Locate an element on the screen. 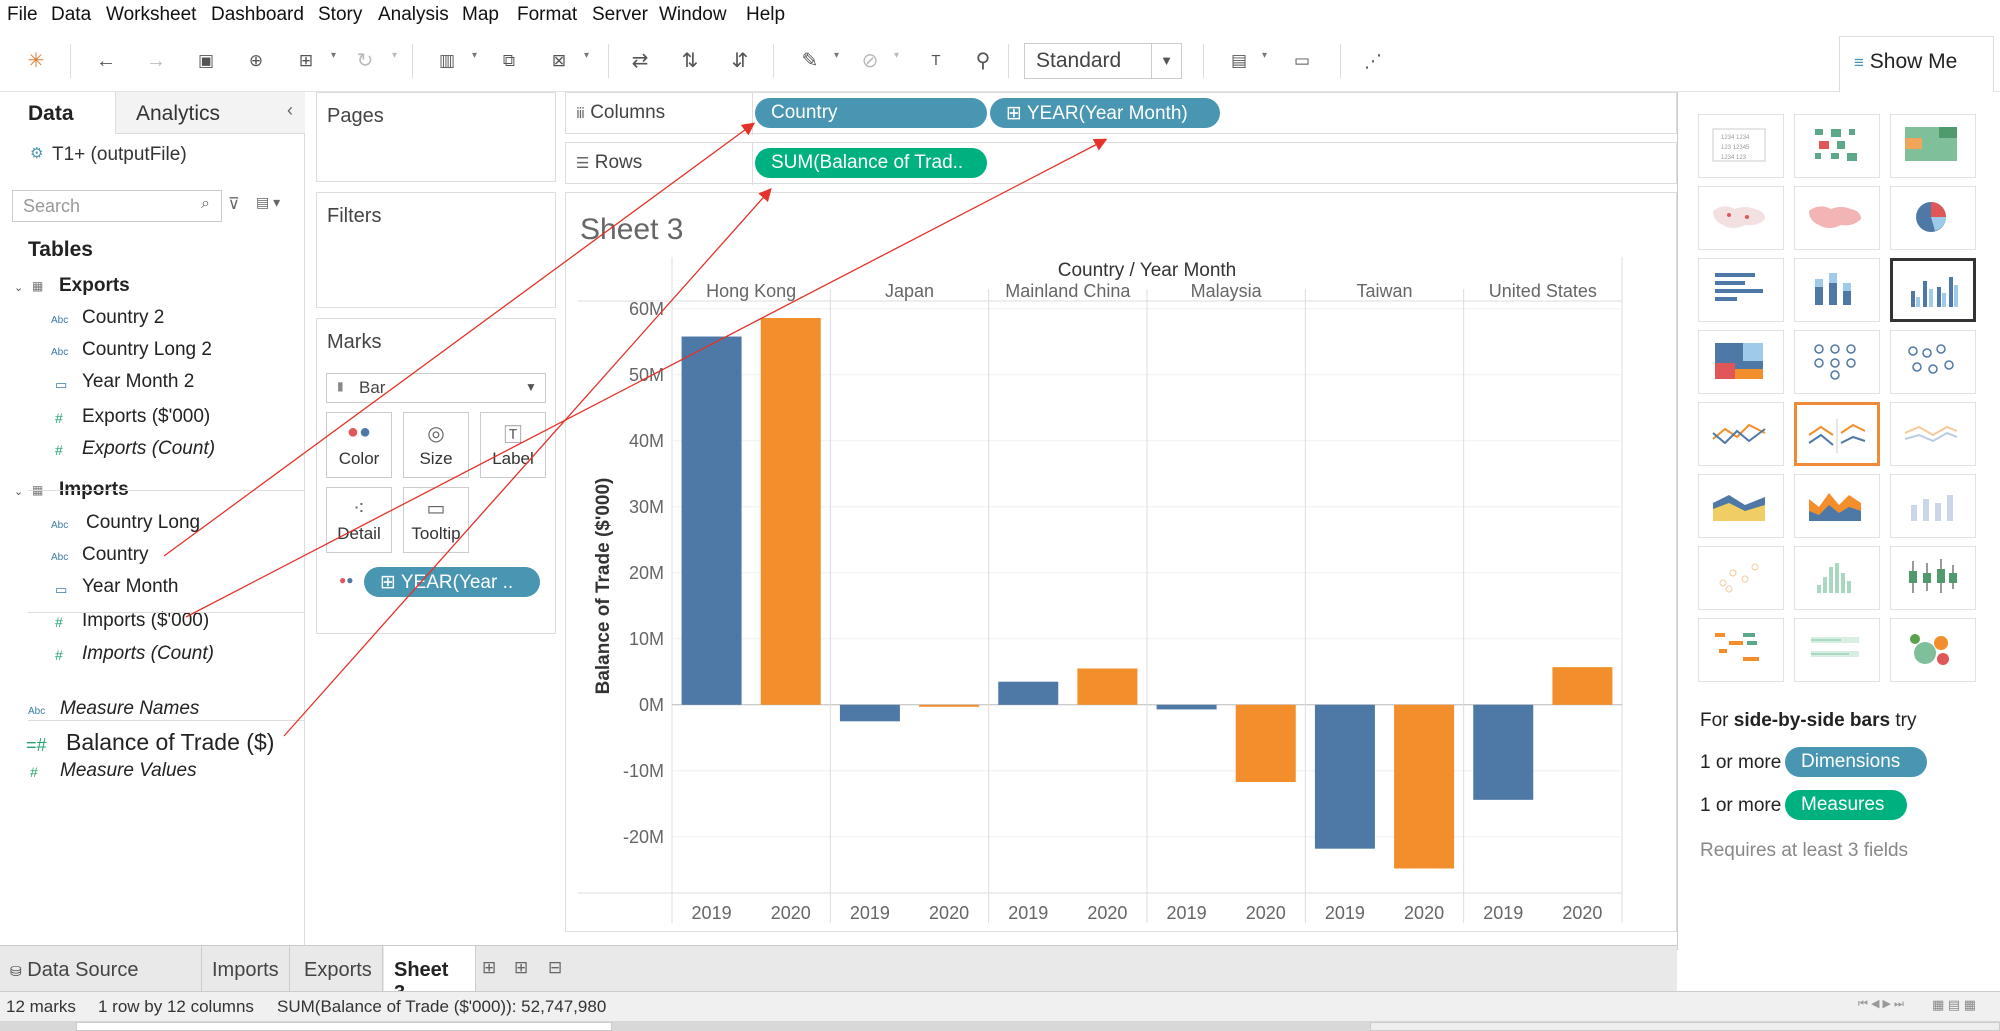 The width and height of the screenshot is (2000, 1031). tab-data-source: ⛁ Data Source is located at coordinates (101, 969).